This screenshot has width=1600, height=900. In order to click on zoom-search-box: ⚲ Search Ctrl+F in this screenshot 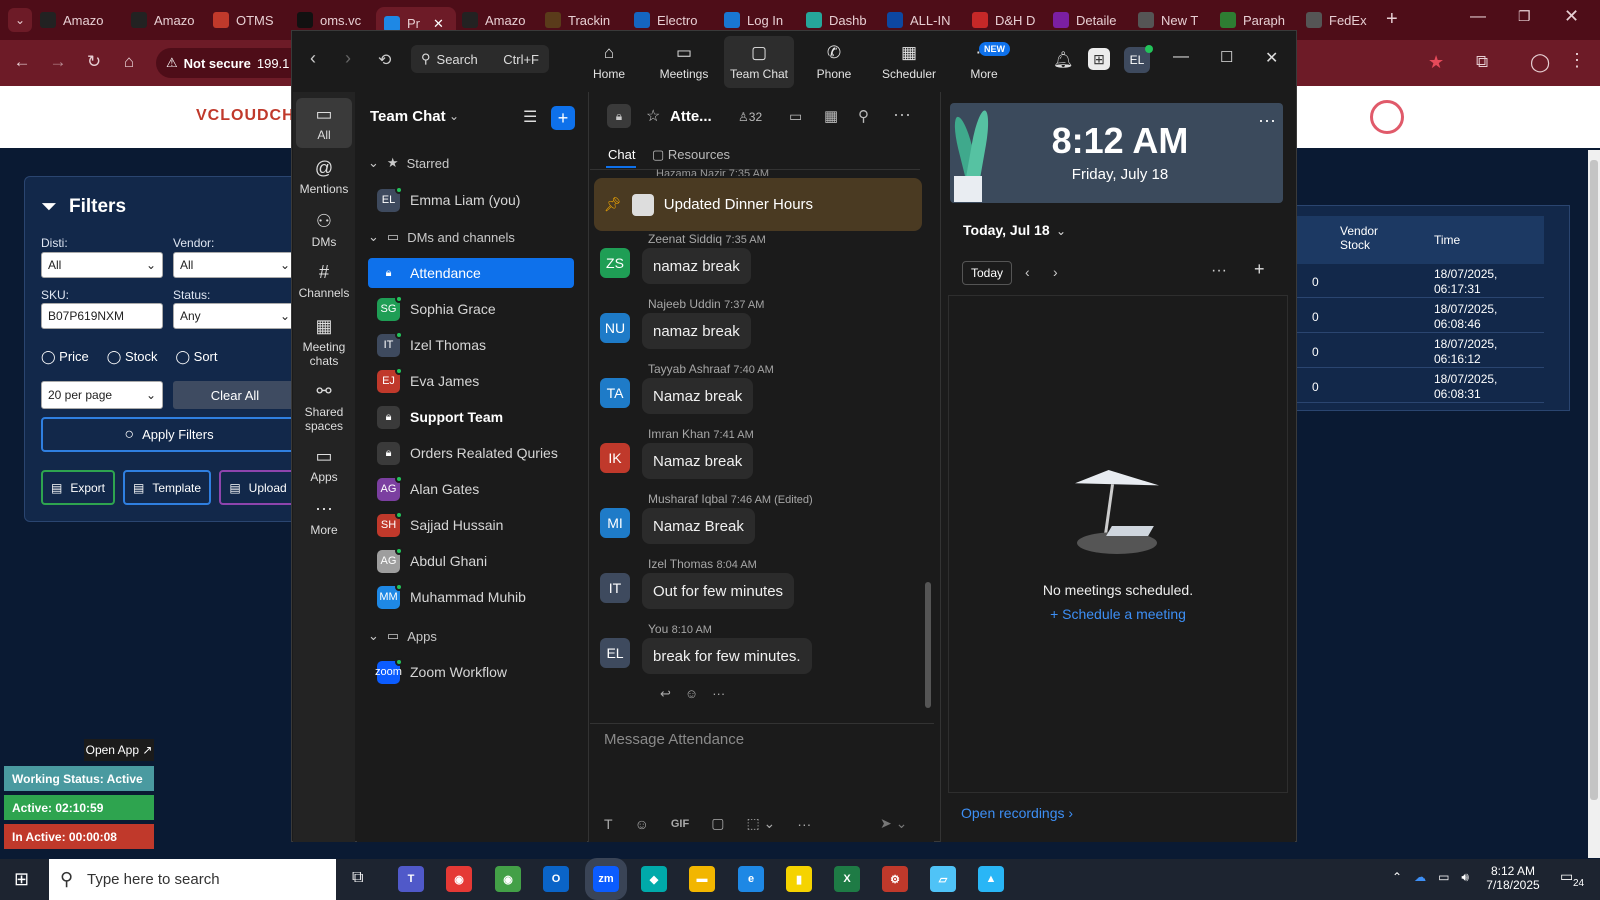, I will do `click(480, 59)`.